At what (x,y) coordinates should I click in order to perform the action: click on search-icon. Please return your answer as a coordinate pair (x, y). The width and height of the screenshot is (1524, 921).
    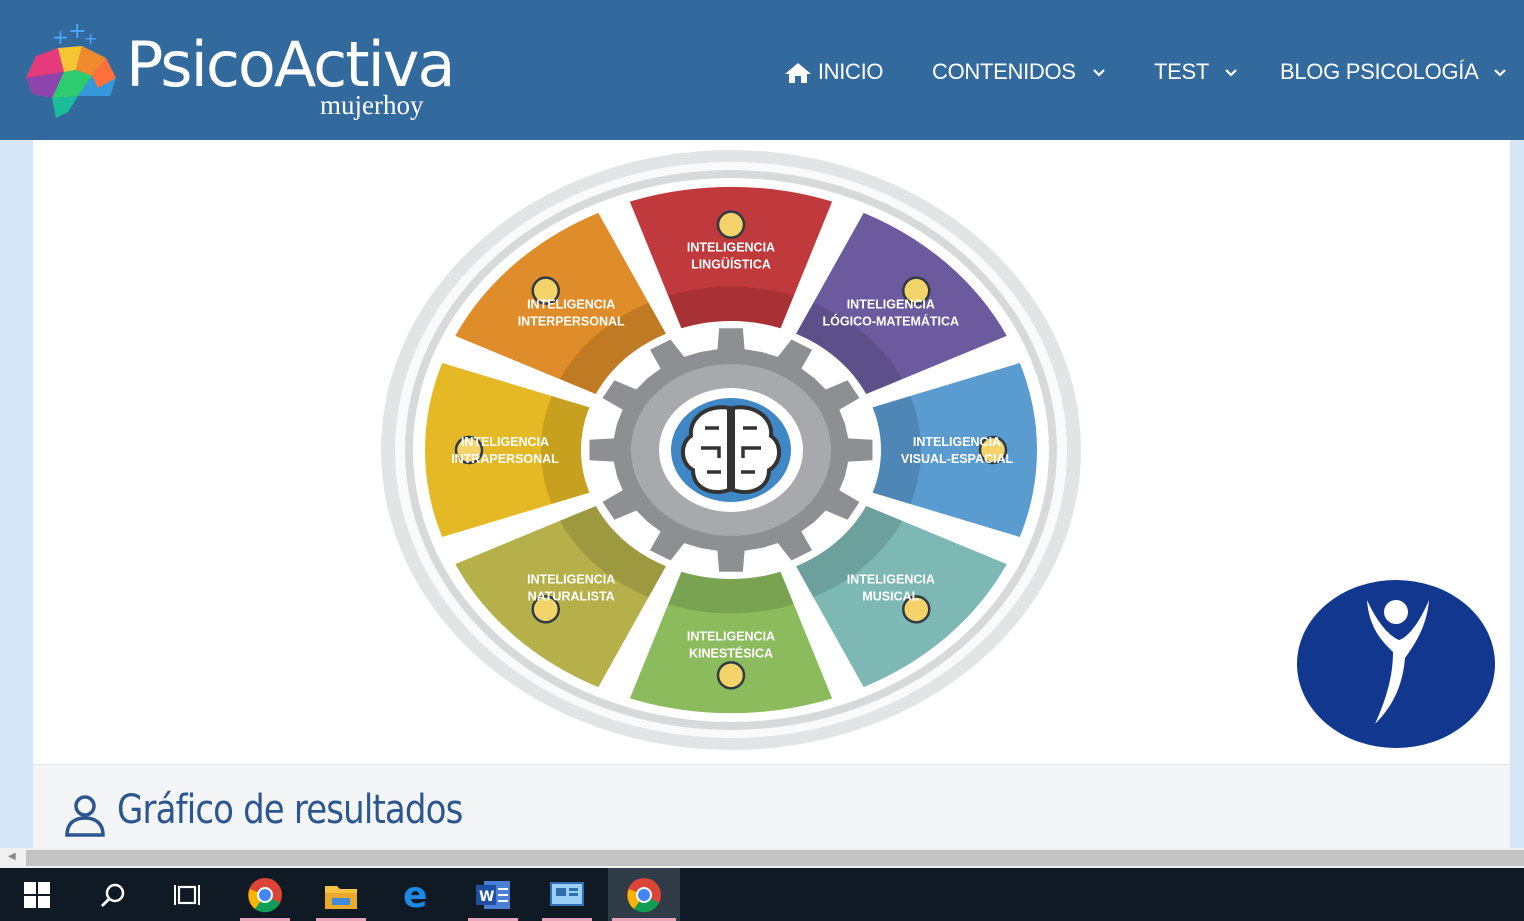
    Looking at the image, I should click on (113, 895).